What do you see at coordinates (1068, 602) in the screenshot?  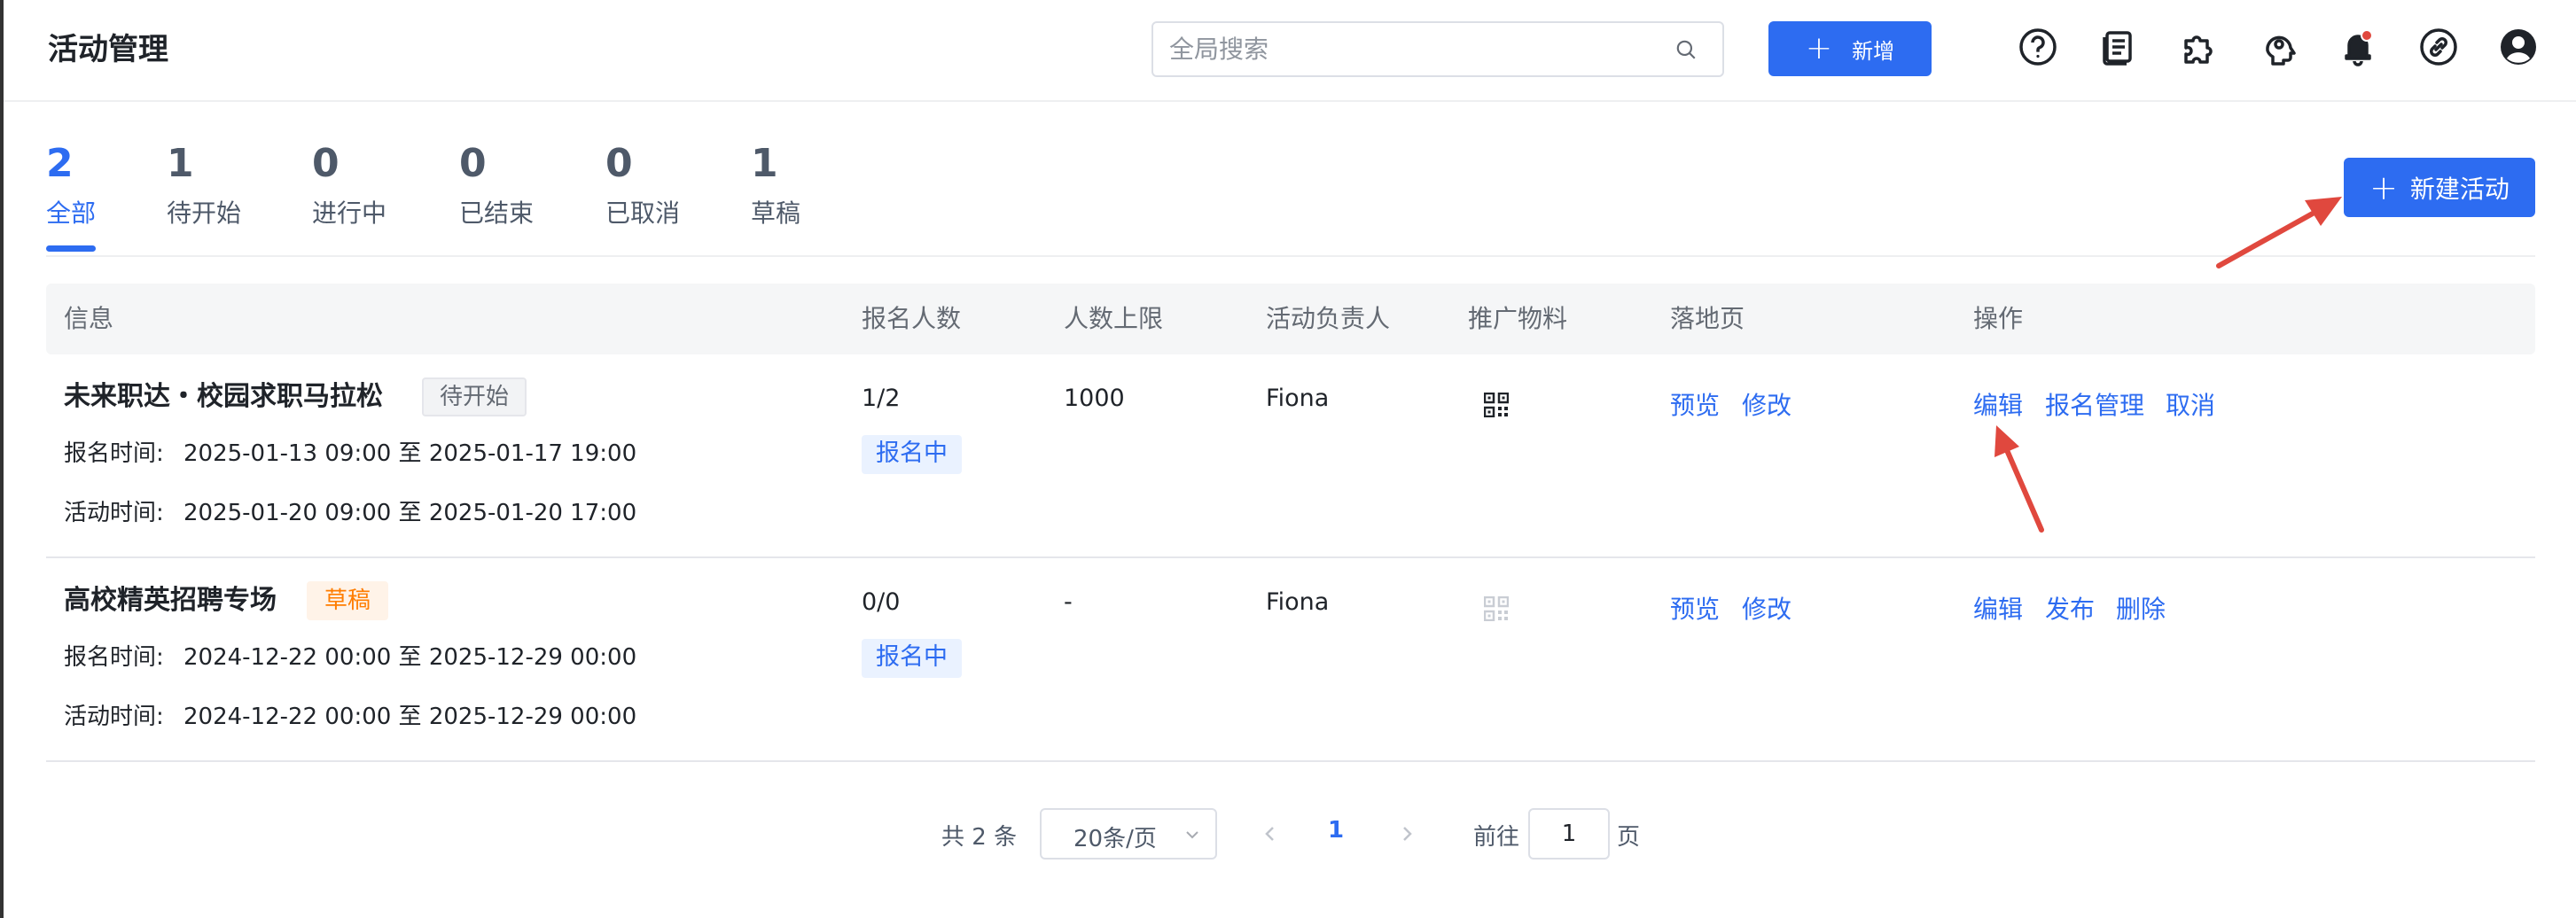 I see `participant-limit: -` at bounding box center [1068, 602].